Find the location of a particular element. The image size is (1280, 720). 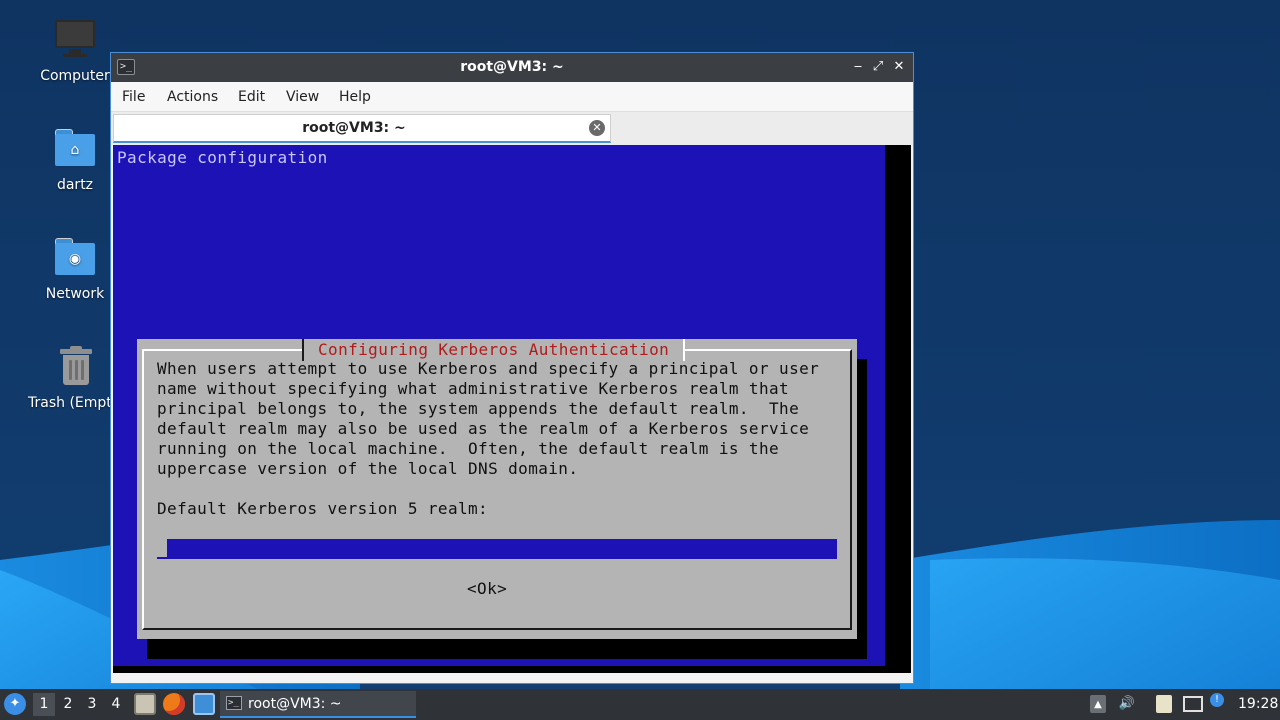

taskbar: ✦ 1 2 3 4 >_ root@VM3: ~ ▲ 🔊 ! 19:28 is located at coordinates (640, 704).